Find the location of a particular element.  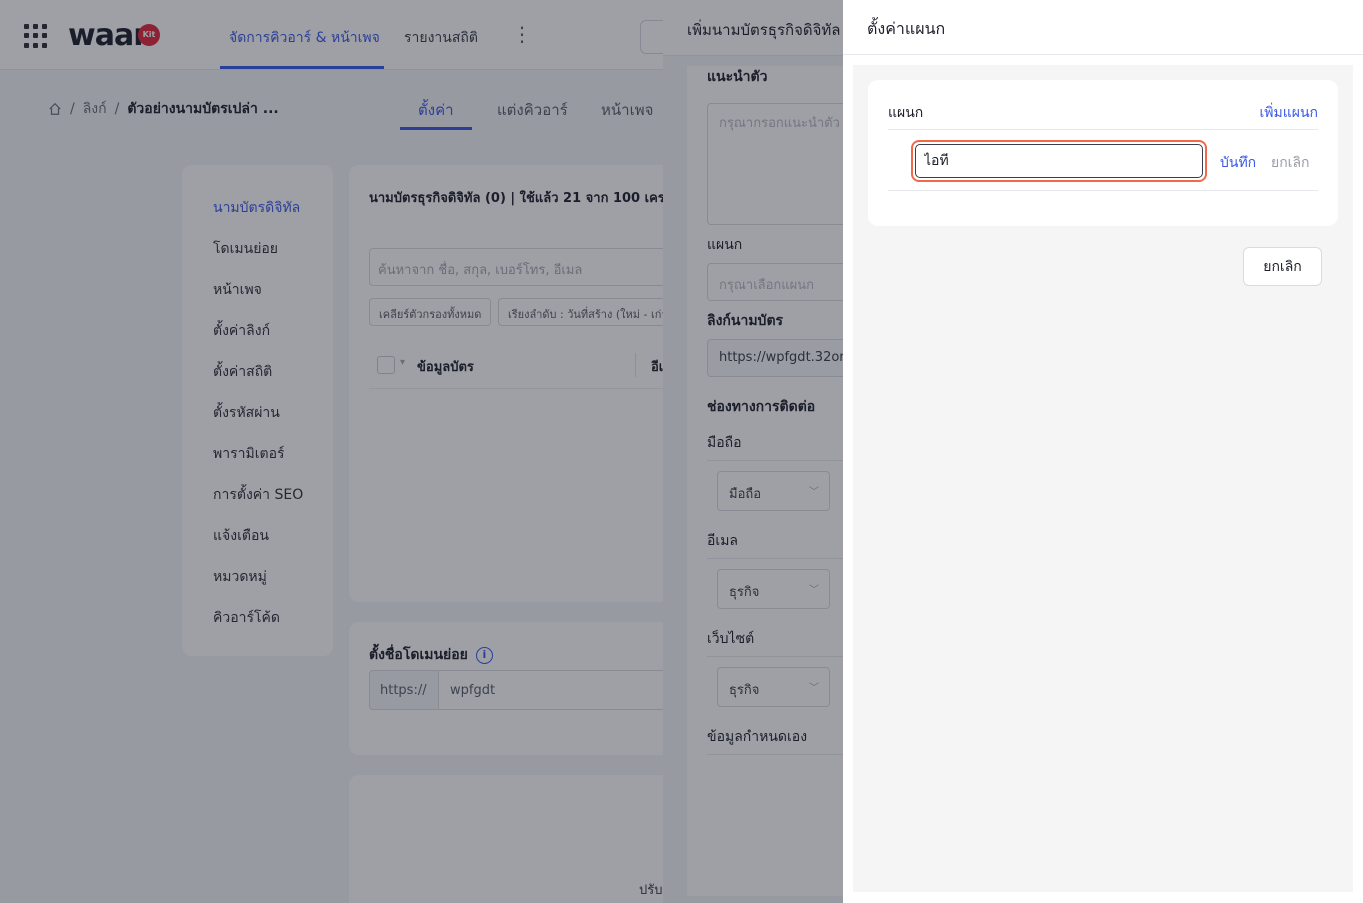

cancel-department-button: ยกเลิก is located at coordinates (1290, 163).